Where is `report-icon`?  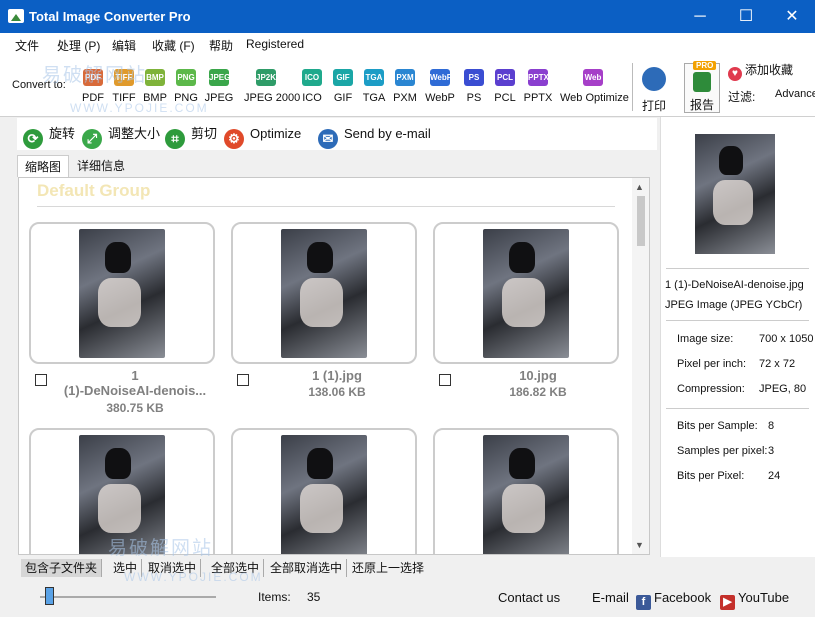 report-icon is located at coordinates (702, 82).